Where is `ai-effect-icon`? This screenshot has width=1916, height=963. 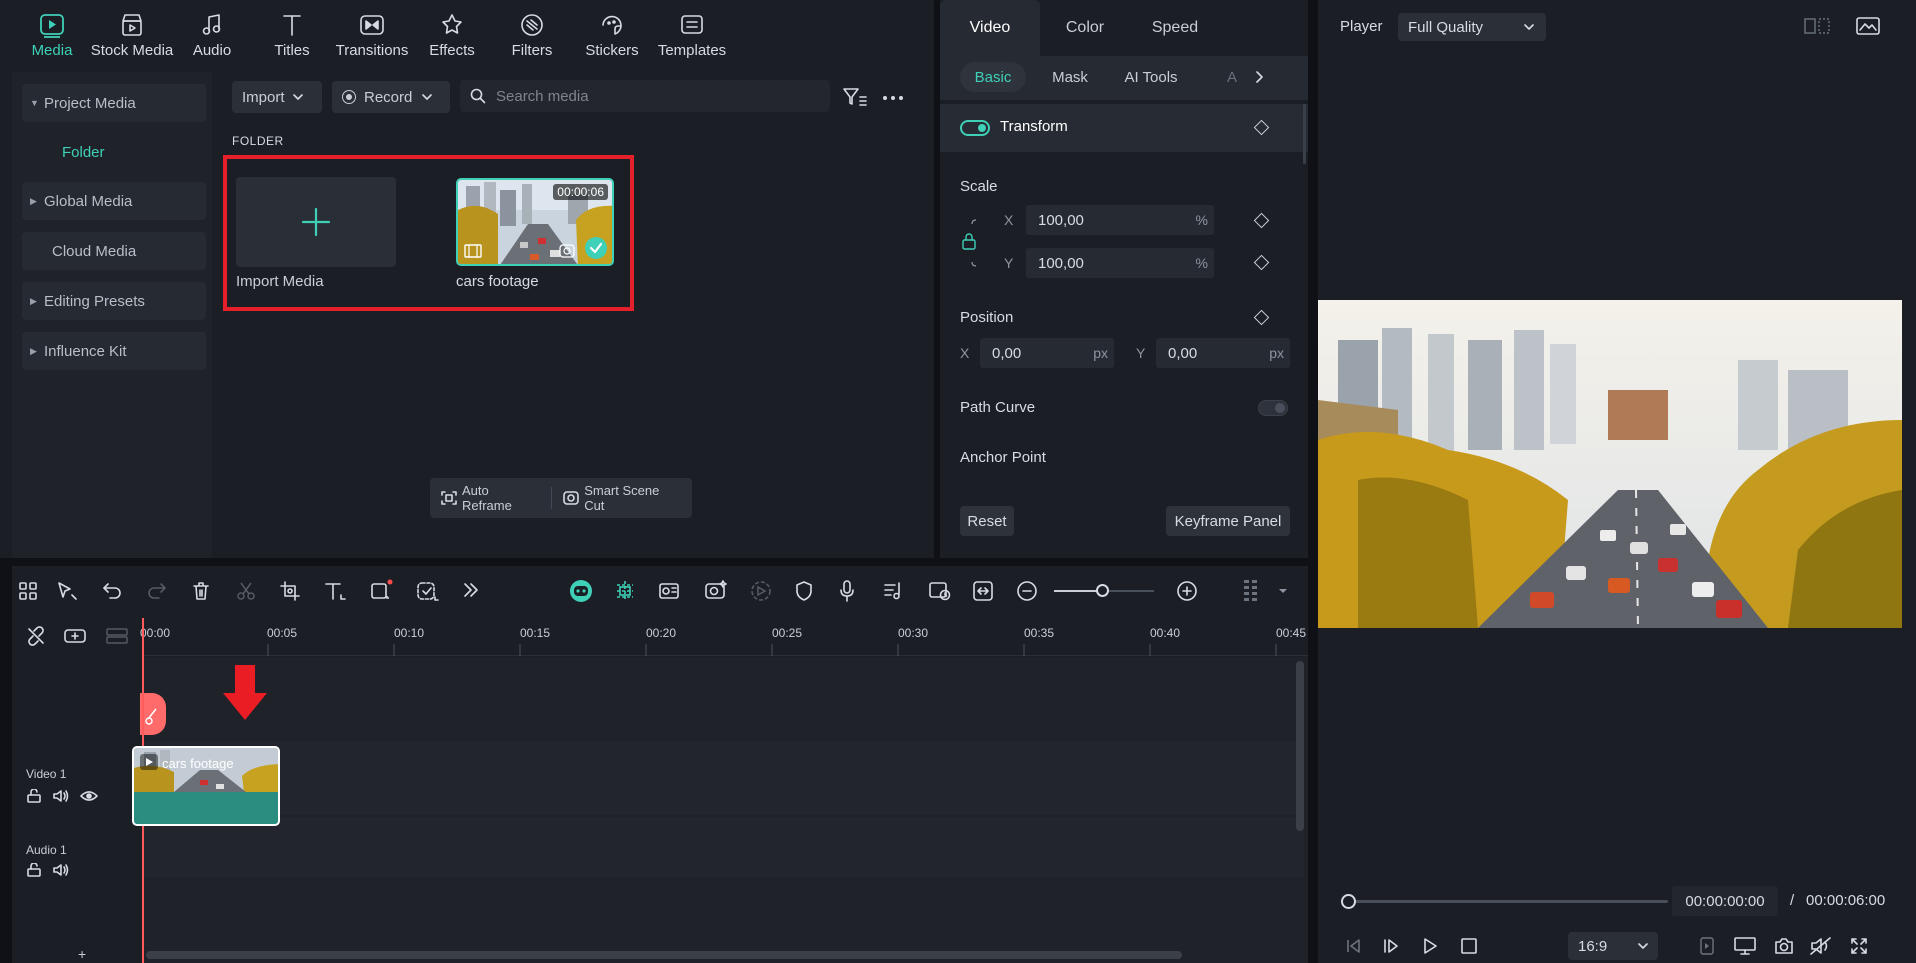
ai-effect-icon is located at coordinates (428, 591).